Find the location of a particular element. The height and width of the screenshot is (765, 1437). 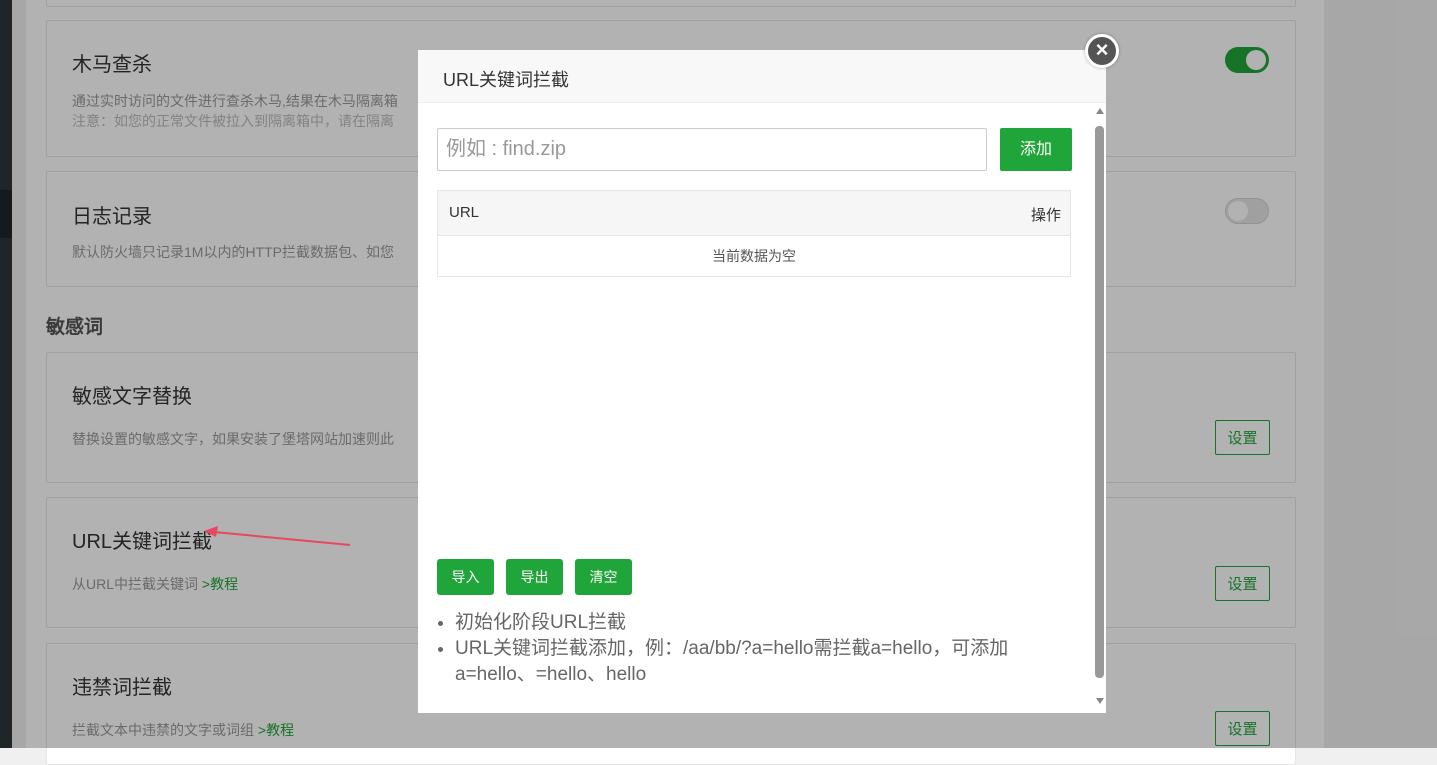

scroll-down-arrow-icon is located at coordinates (1100, 701).